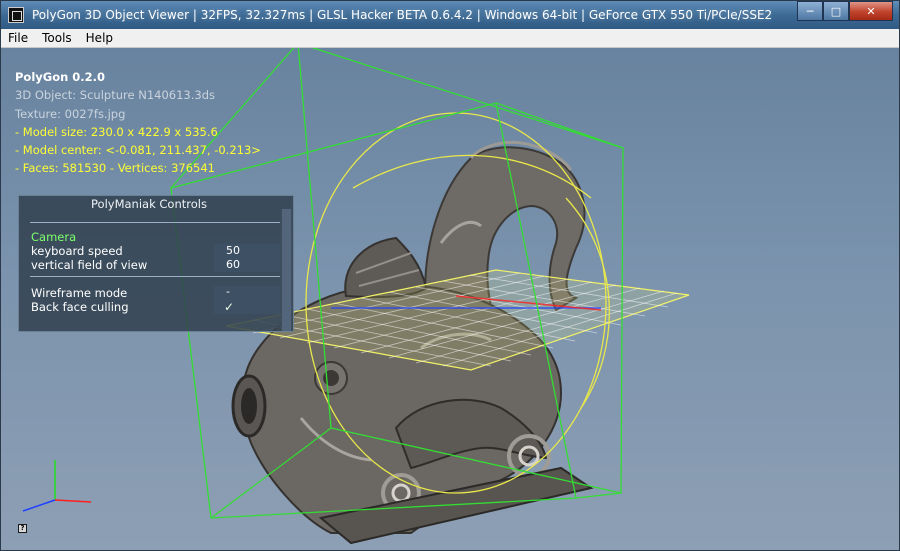 The image size is (900, 551). Describe the element at coordinates (80, 307) in the screenshot. I see `backface-label: Back face culling` at that location.